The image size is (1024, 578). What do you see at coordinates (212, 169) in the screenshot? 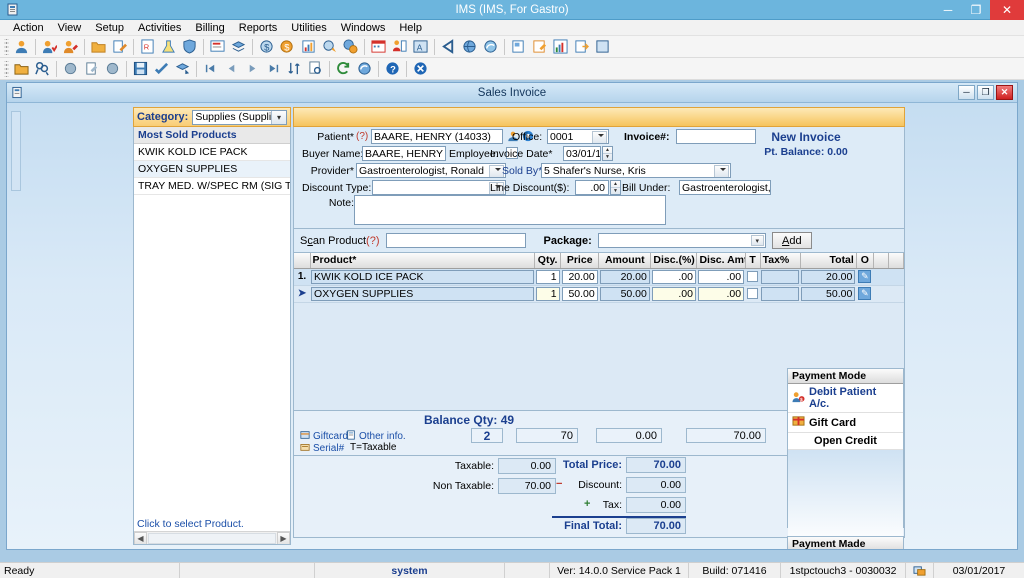
I see `list-item: OXYGEN SUPPLIES` at bounding box center [212, 169].